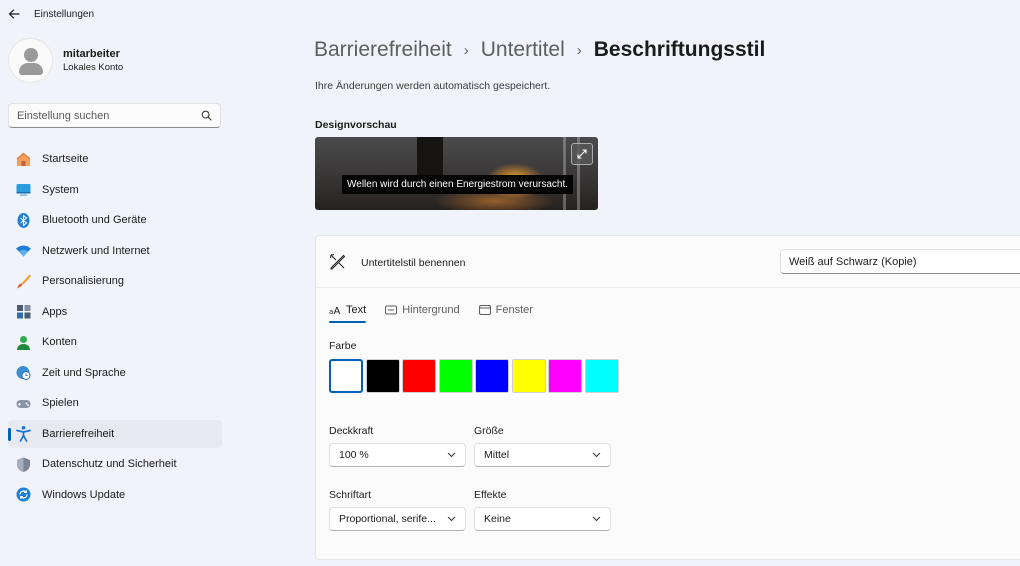 The height and width of the screenshot is (566, 1020). Describe the element at coordinates (115, 342) in the screenshot. I see `sidebar-item-konten: Konten` at that location.